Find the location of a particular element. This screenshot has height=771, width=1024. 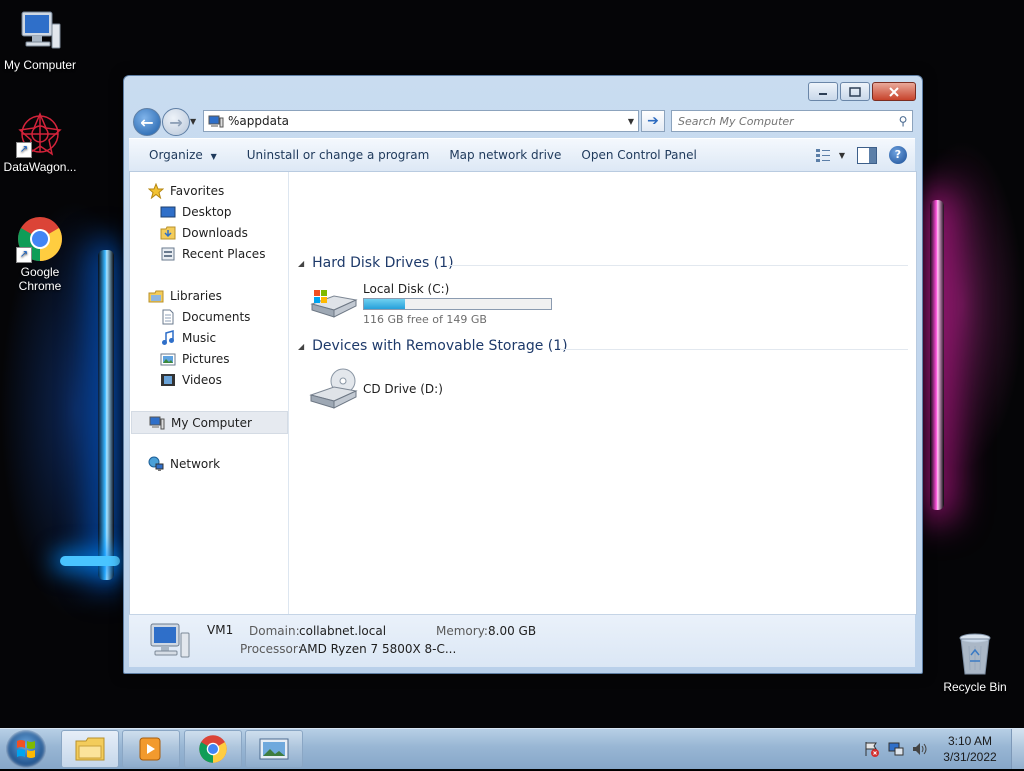

address-bar: %appdata ▼ is located at coordinates (421, 121).